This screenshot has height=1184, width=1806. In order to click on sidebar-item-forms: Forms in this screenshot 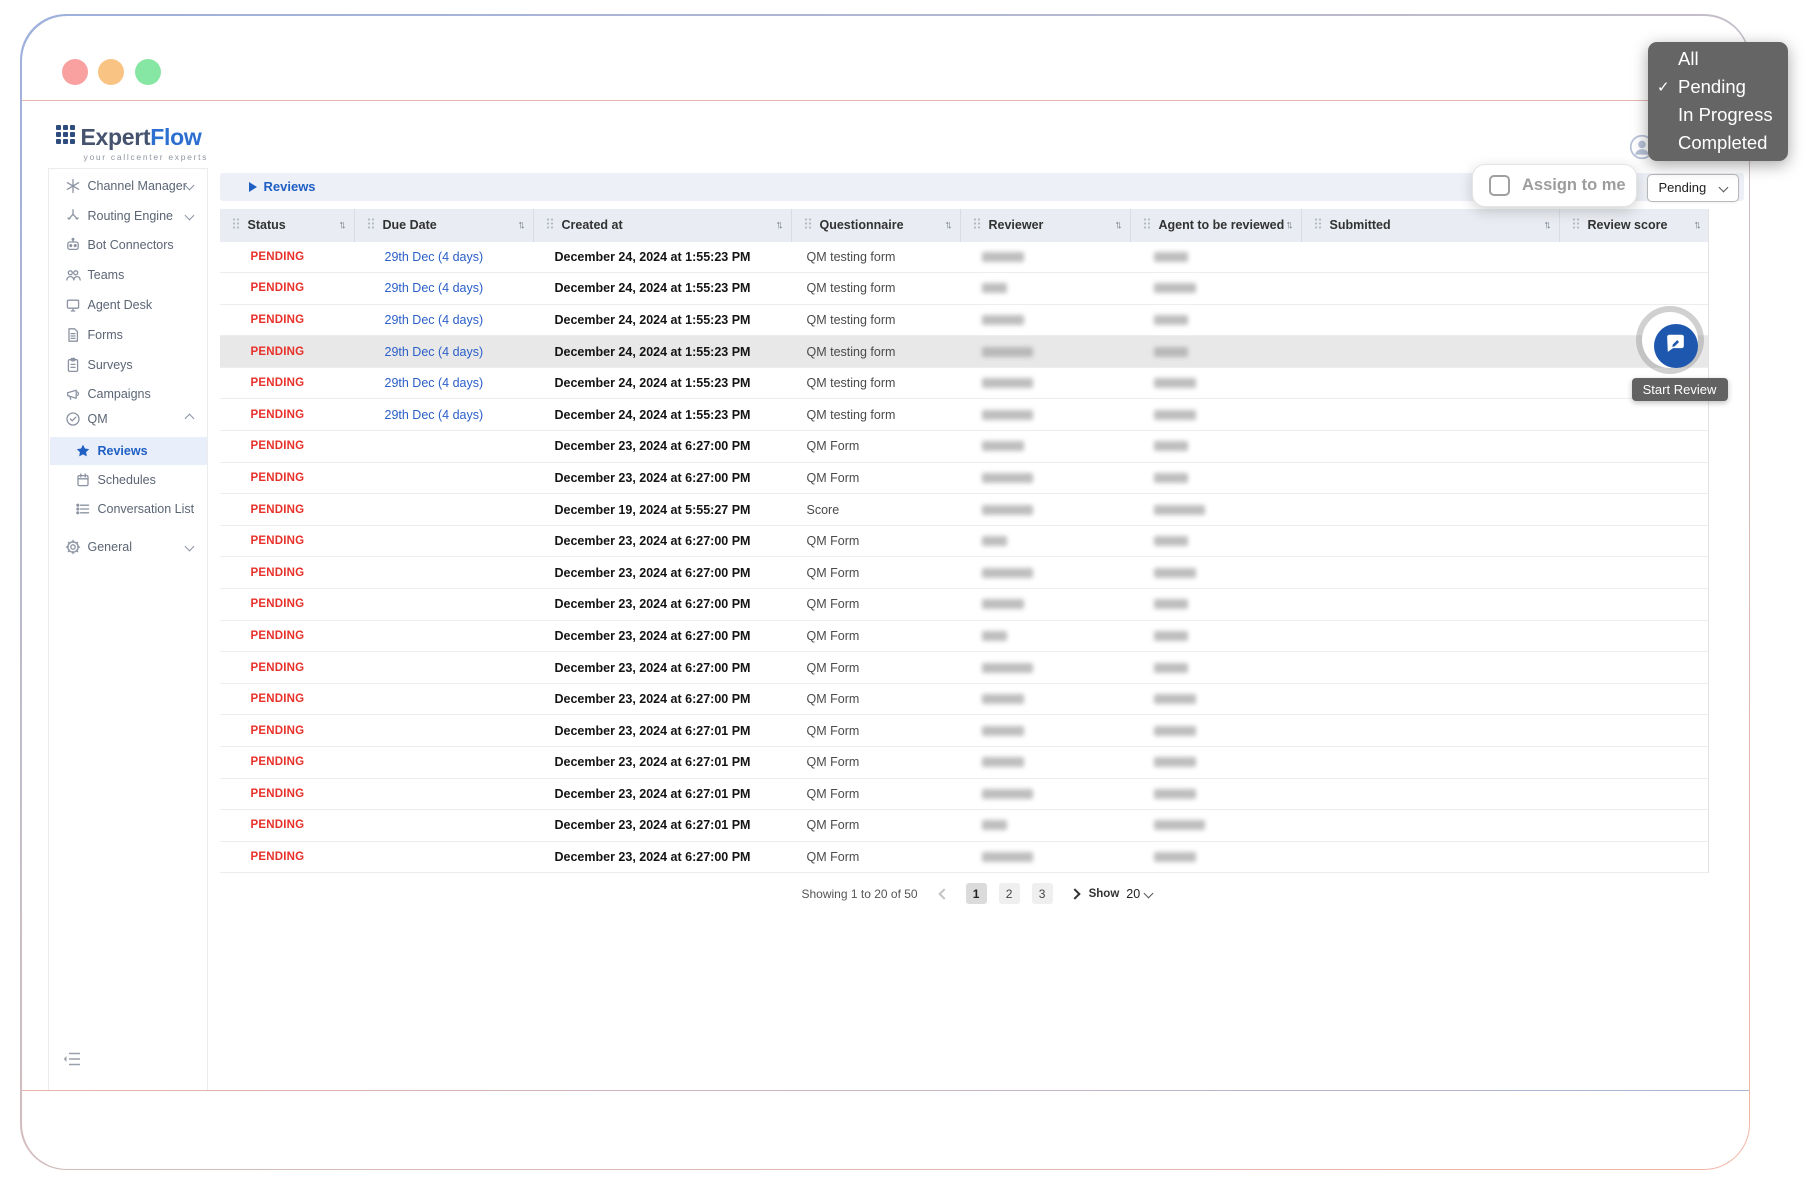, I will do `click(128, 335)`.